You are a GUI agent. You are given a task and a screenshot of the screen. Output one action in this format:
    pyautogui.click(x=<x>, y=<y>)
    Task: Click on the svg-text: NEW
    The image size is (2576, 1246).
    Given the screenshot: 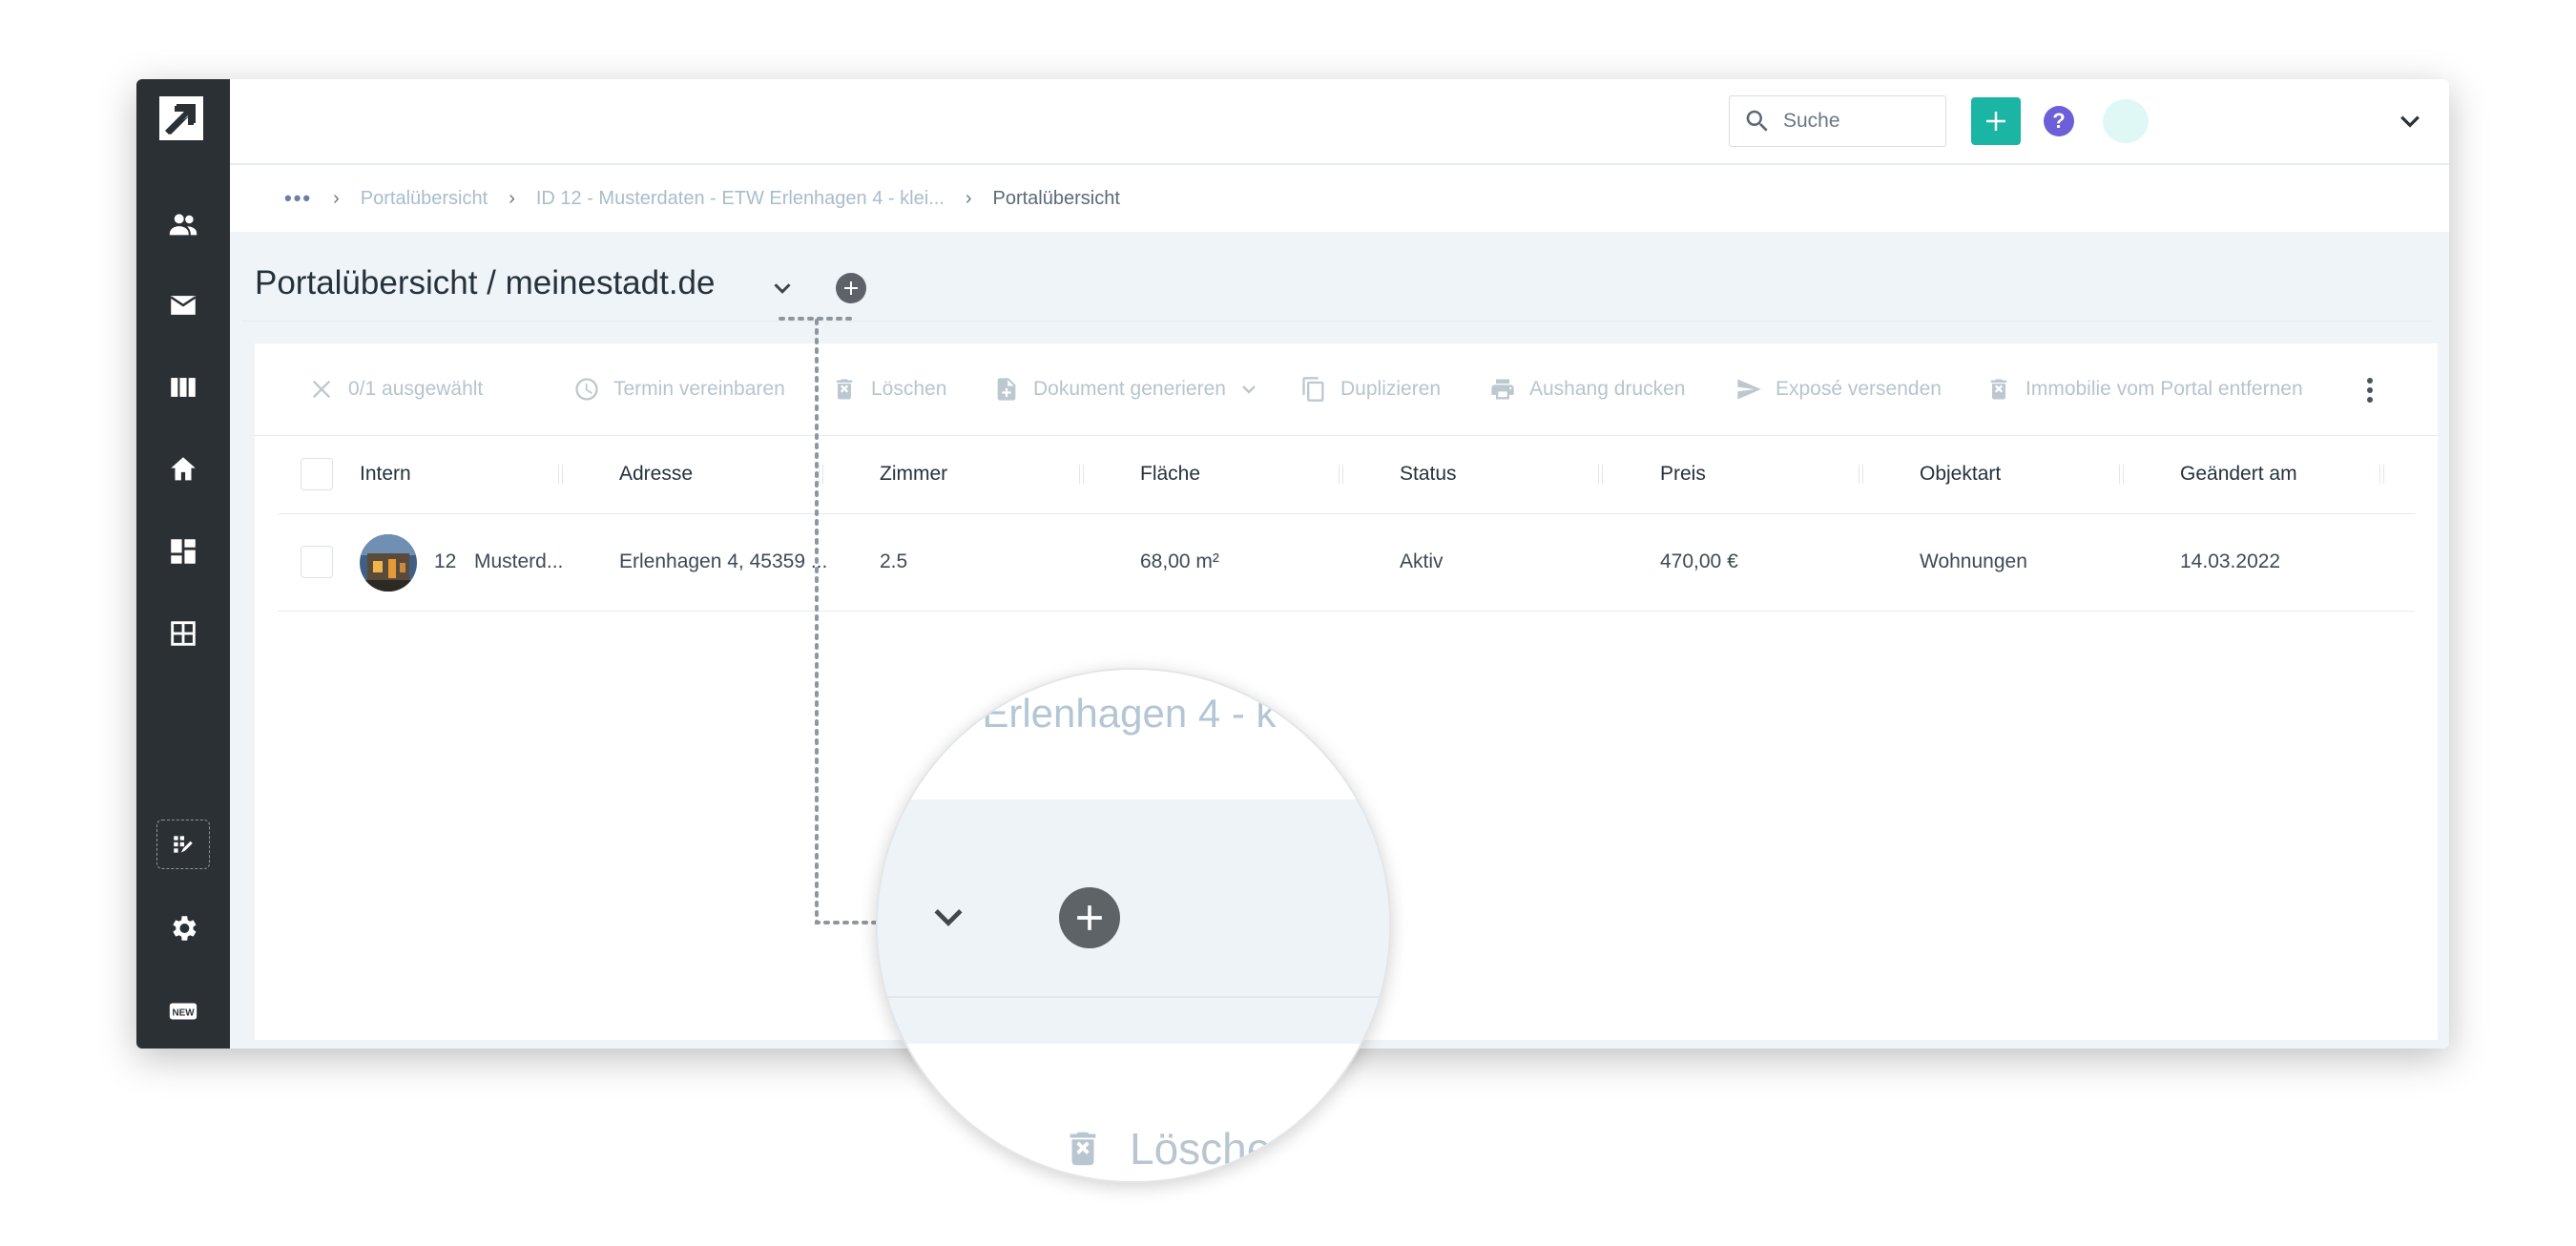 What is the action you would take?
    pyautogui.click(x=183, y=1013)
    